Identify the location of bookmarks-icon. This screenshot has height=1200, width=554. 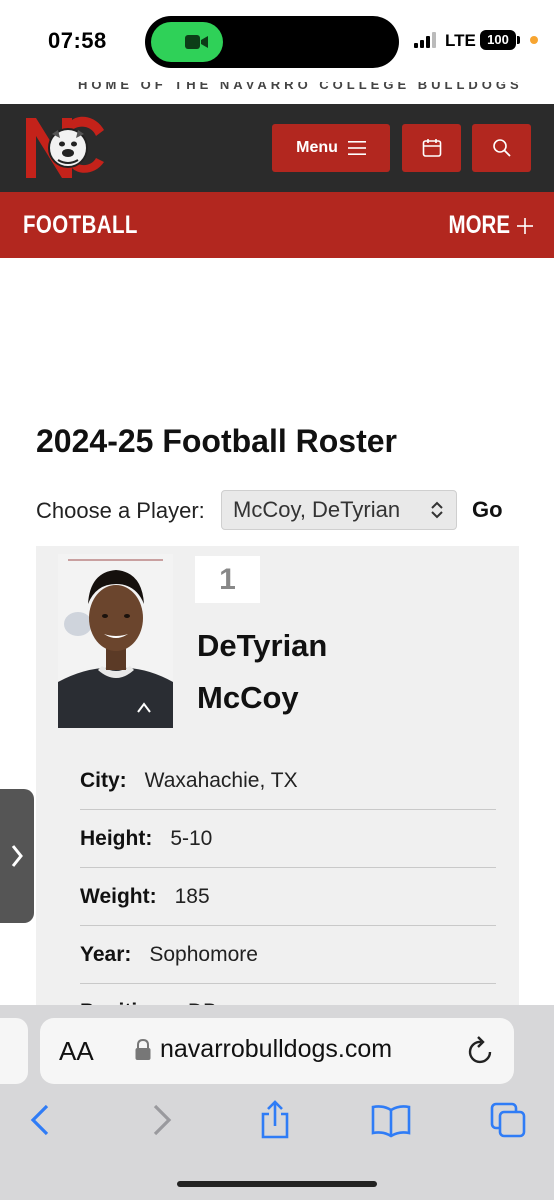
(391, 1120).